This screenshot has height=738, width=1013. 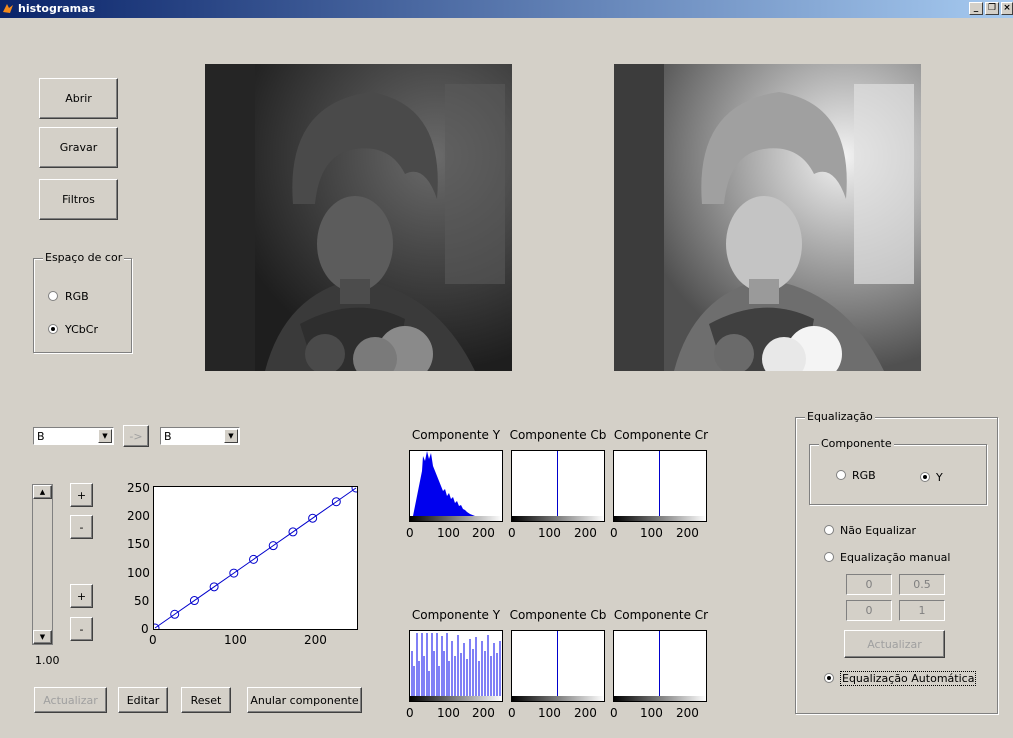 I want to click on source-channel-select: B ▼, so click(x=73, y=436).